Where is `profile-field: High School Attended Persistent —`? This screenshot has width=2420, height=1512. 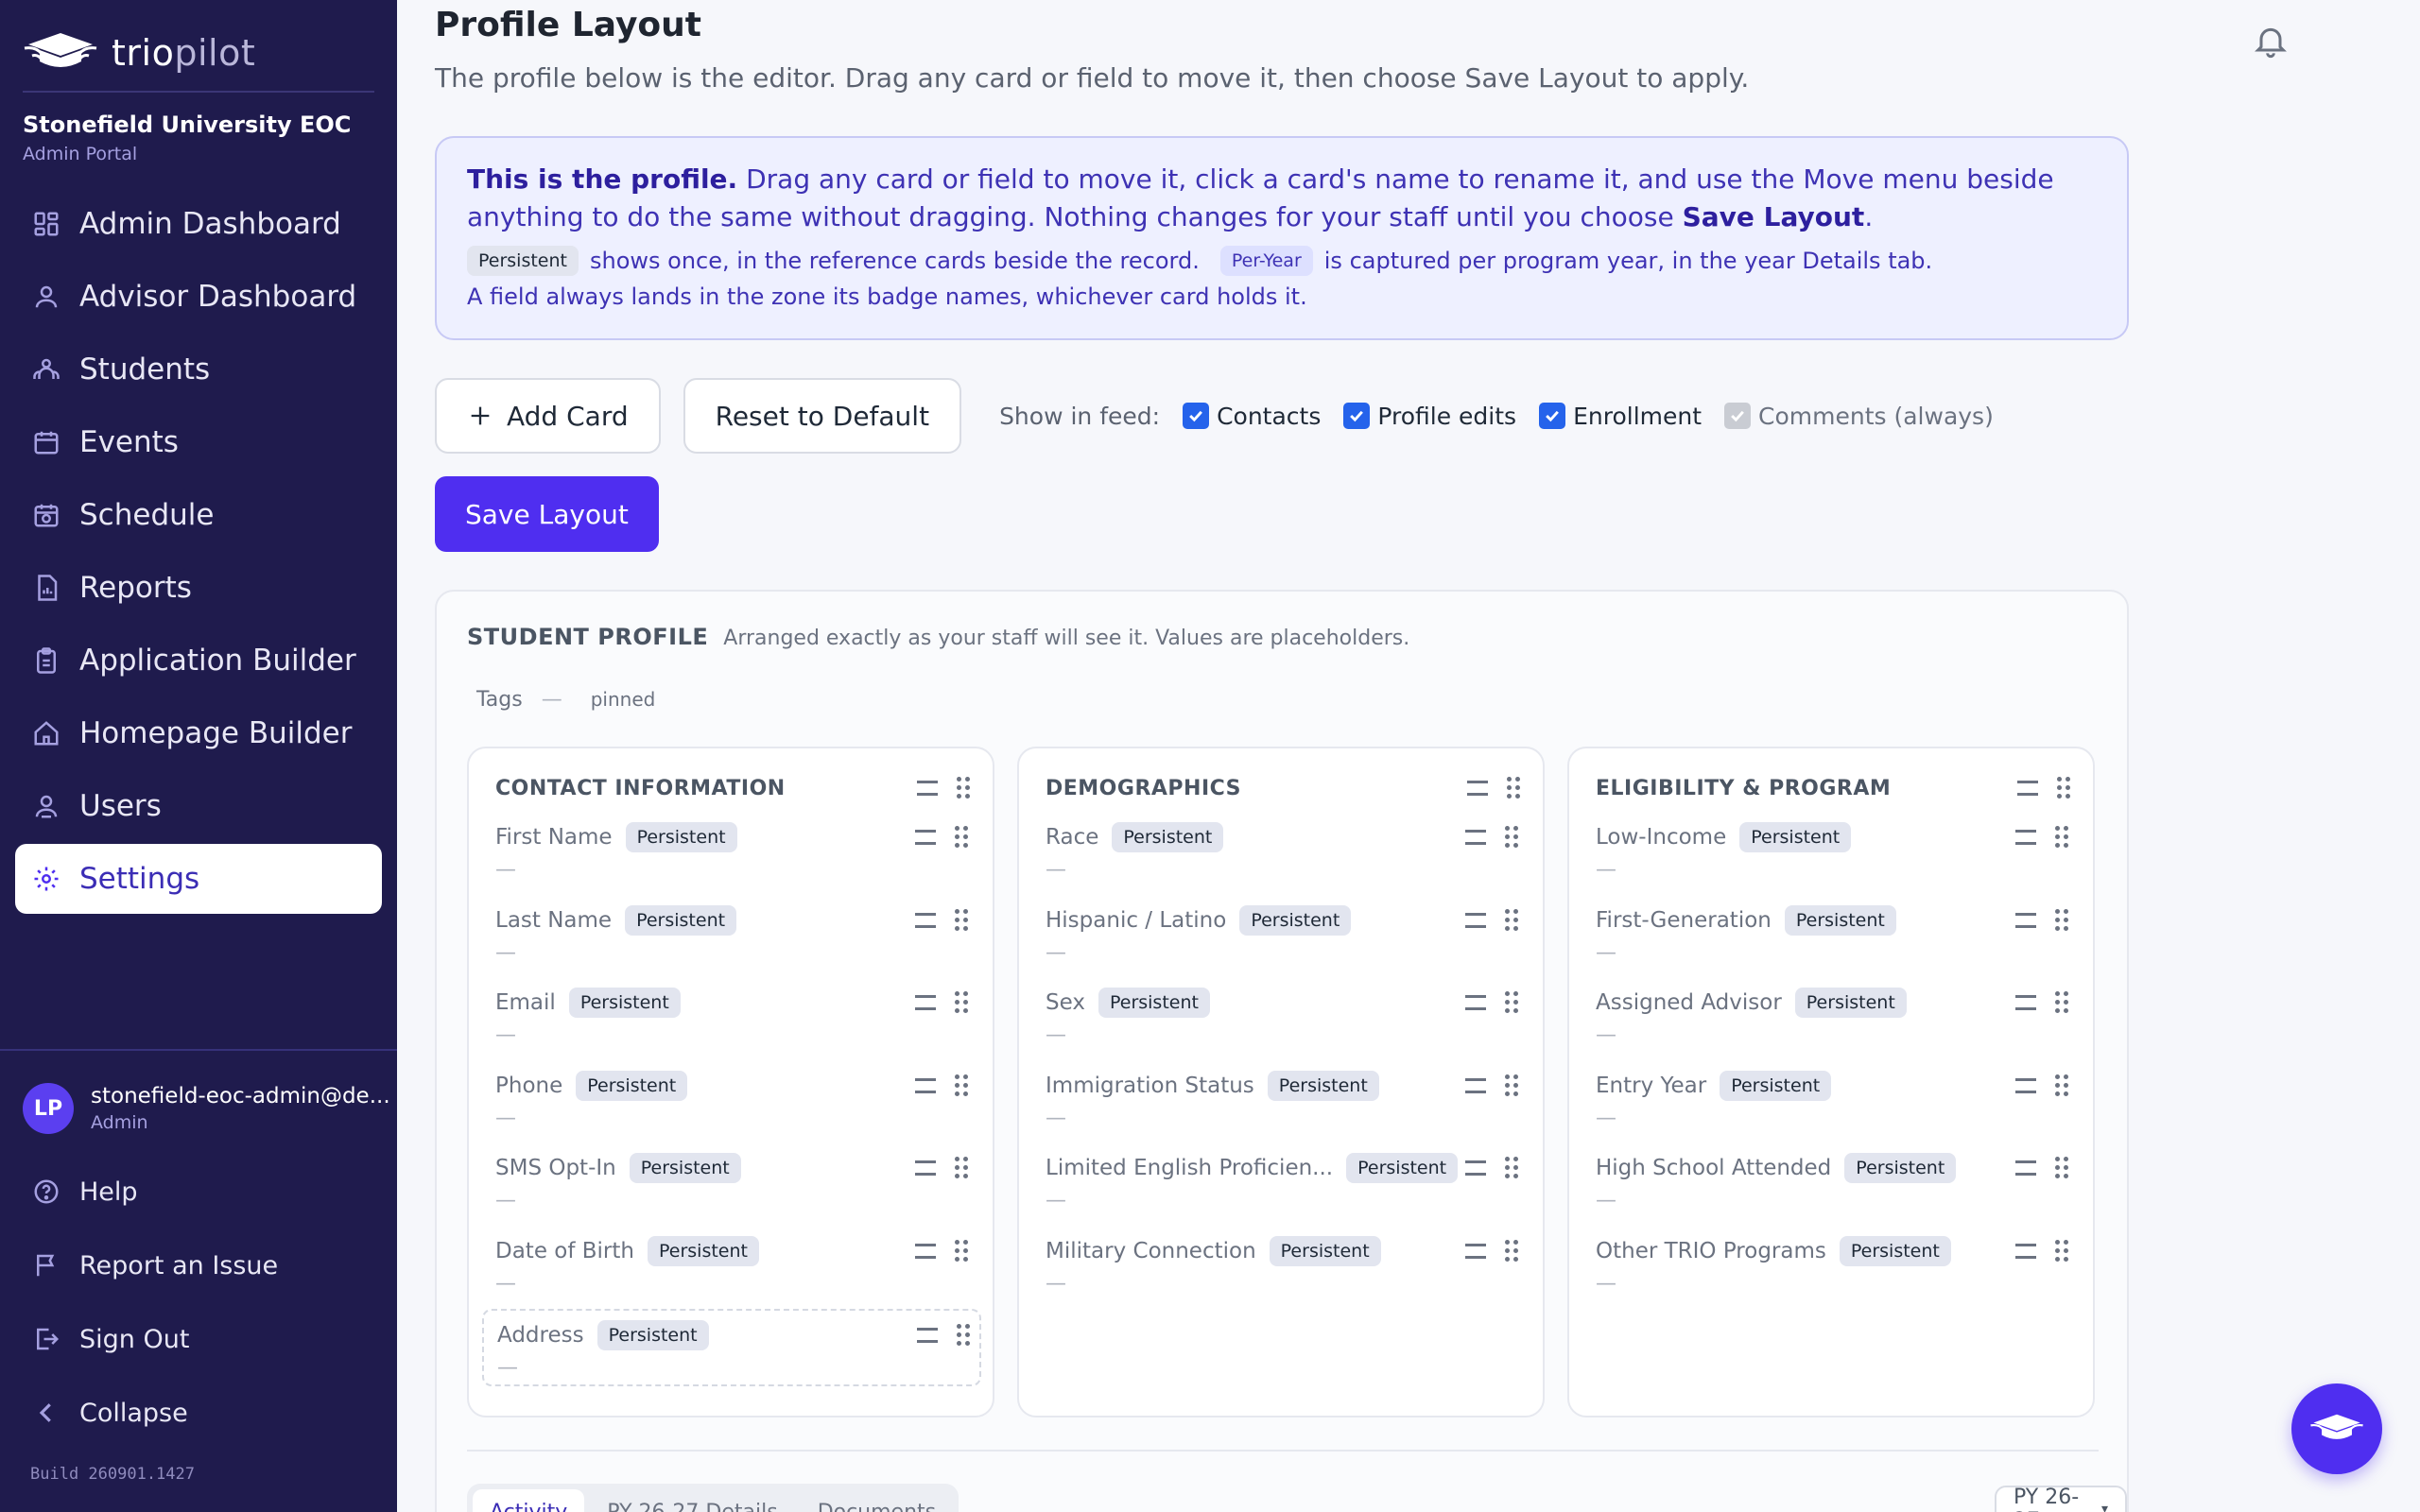 profile-field: High School Attended Persistent — is located at coordinates (1832, 1182).